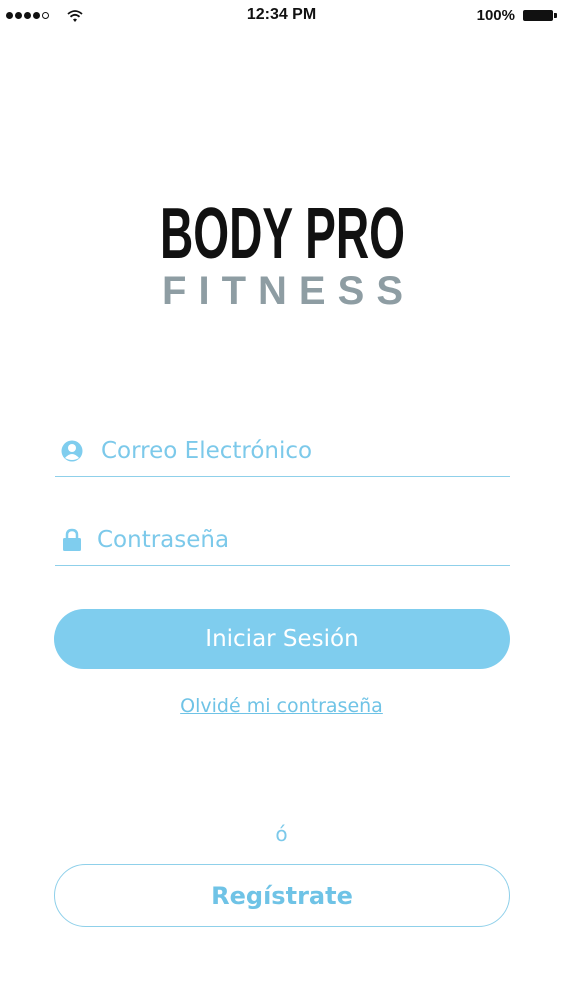 The height and width of the screenshot is (1000, 563). Describe the element at coordinates (281, 706) in the screenshot. I see `forgot-password-link: Olvidé mi contraseña` at that location.